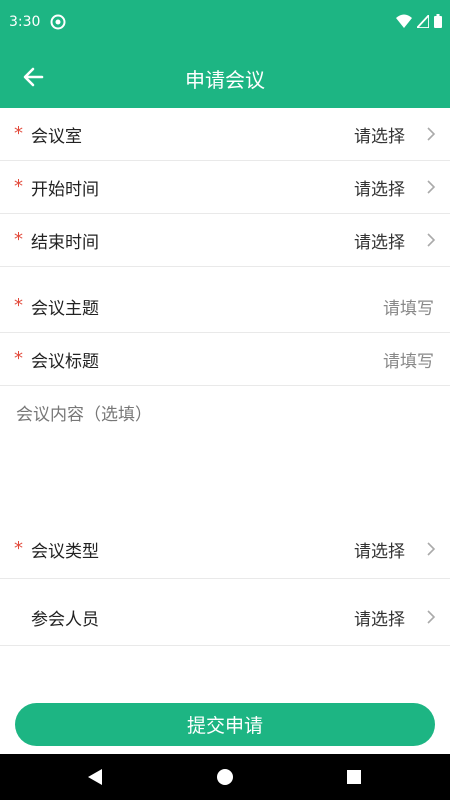 Image resolution: width=450 pixels, height=800 pixels. Describe the element at coordinates (65, 309) in the screenshot. I see `meeting-topic-label: 会议主题` at that location.